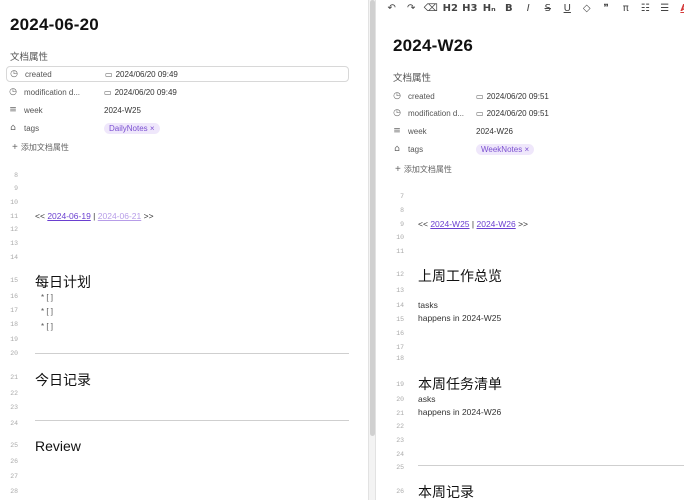 The image size is (684, 500). What do you see at coordinates (397, 131) in the screenshot?
I see `text-lines-icon: ≡` at bounding box center [397, 131].